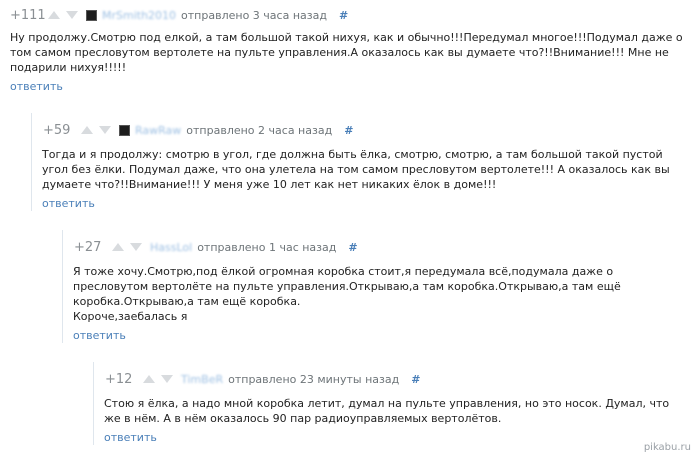 This screenshot has height=457, width=697. I want to click on author-link: TimBeR, so click(202, 379).